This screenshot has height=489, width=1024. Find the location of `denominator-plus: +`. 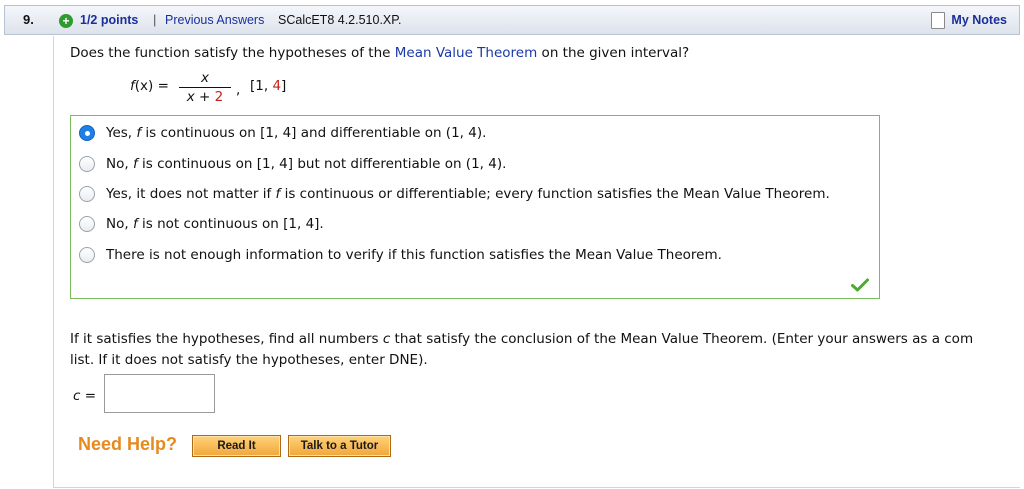

denominator-plus: + is located at coordinates (204, 97).